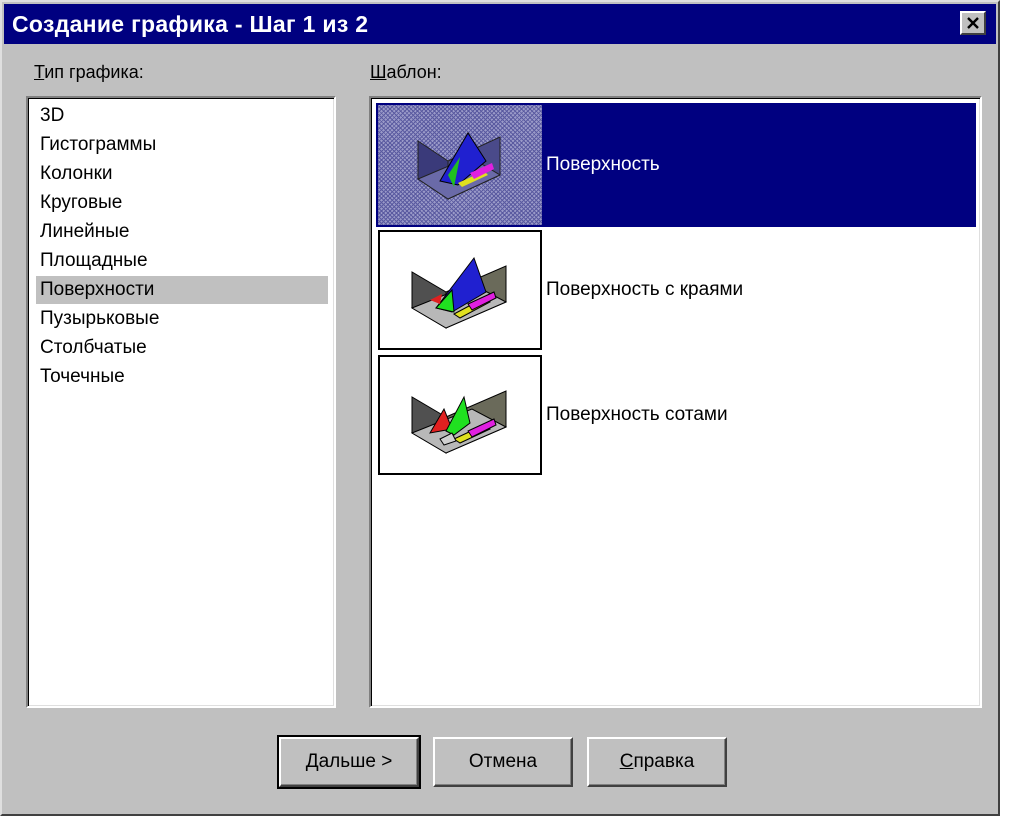 The image size is (1010, 822). Describe the element at coordinates (637, 414) in the screenshot. I see `template-label-surface-honeycomb: Поверхность сотами` at that location.